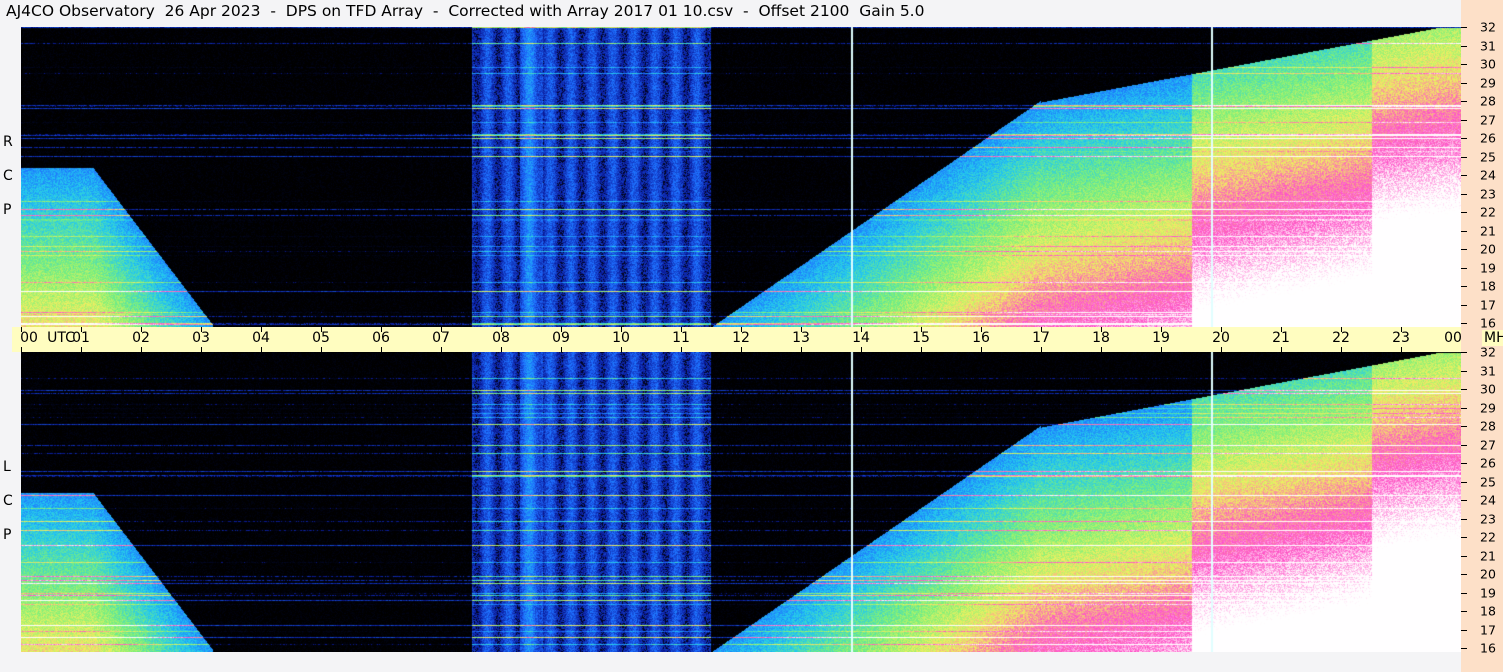  What do you see at coordinates (1101, 338) in the screenshot?
I see `time-tick-label: 18` at bounding box center [1101, 338].